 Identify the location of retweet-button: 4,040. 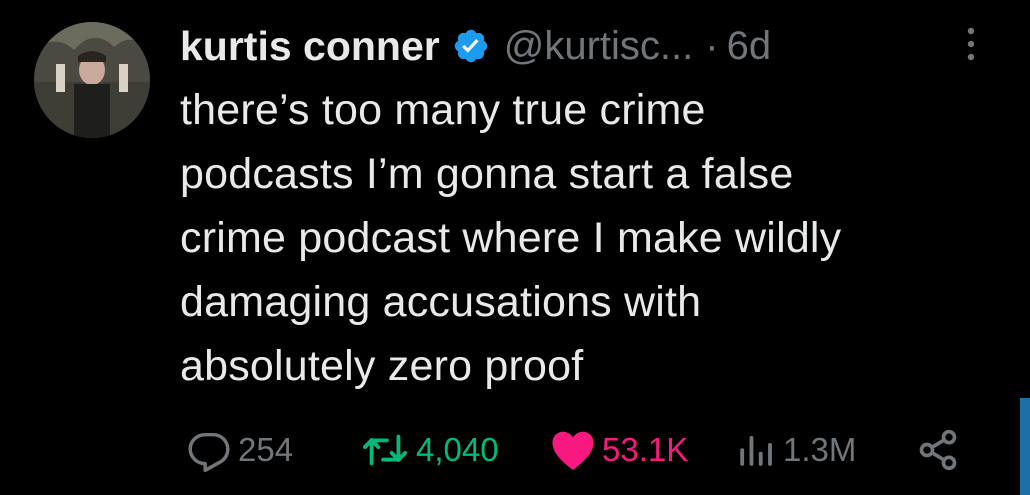
(429, 450).